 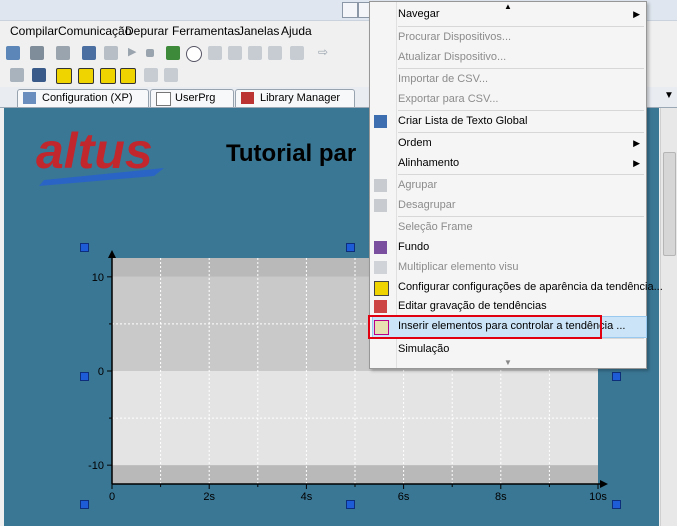 I want to click on menu-item-selecao-frame: Seleção Frame, so click(x=508, y=228).